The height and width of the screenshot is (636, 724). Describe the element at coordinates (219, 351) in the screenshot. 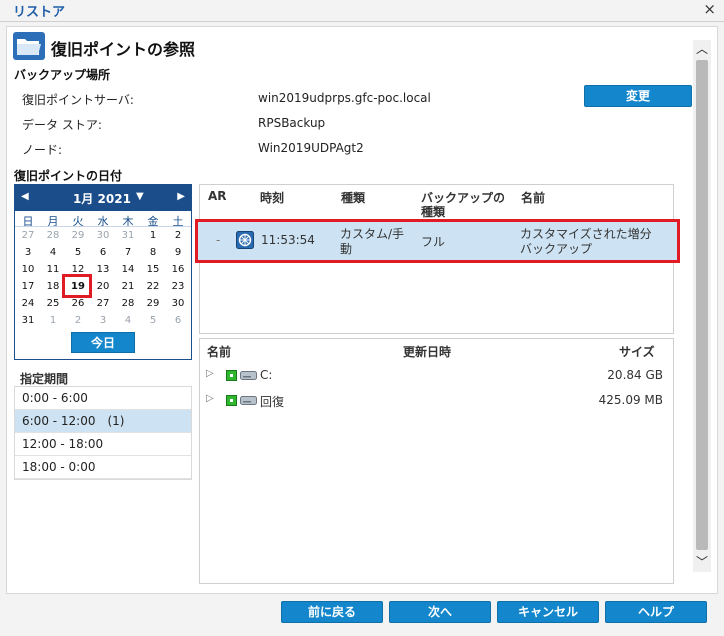

I see `col-header-file-name: 名前` at that location.